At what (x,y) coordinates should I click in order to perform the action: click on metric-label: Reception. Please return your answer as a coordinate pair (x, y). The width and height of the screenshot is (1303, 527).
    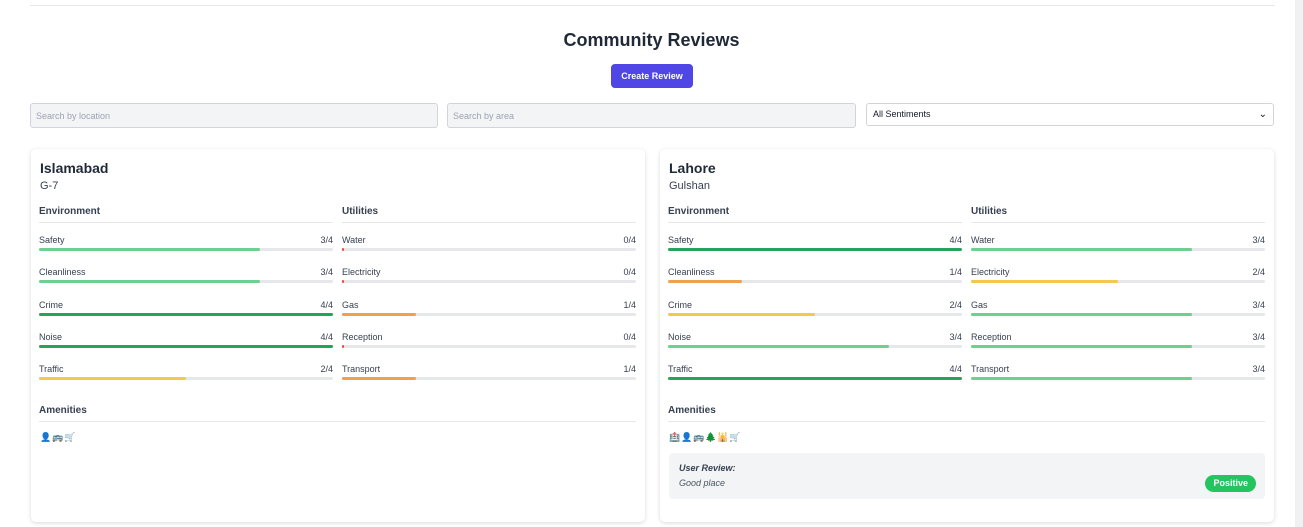
    Looking at the image, I should click on (991, 336).